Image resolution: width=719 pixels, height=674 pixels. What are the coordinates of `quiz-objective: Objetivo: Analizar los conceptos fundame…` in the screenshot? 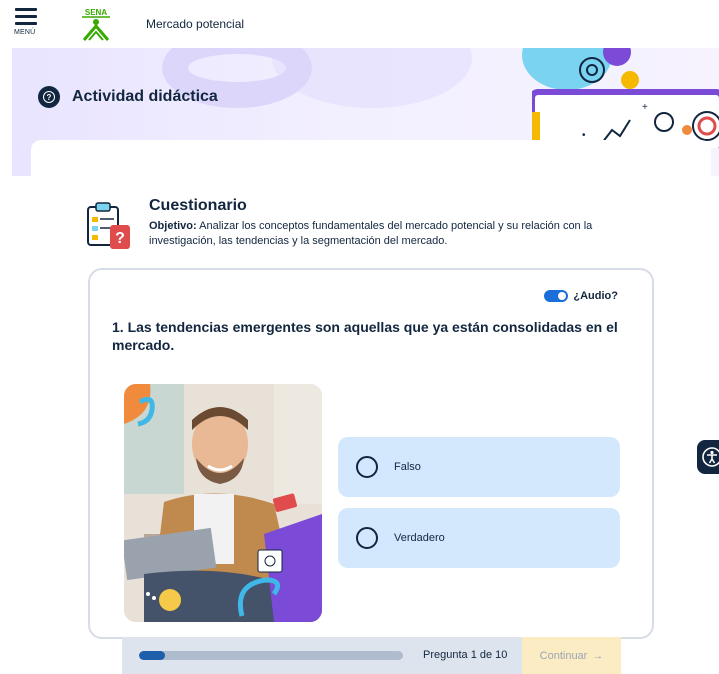 It's located at (394, 234).